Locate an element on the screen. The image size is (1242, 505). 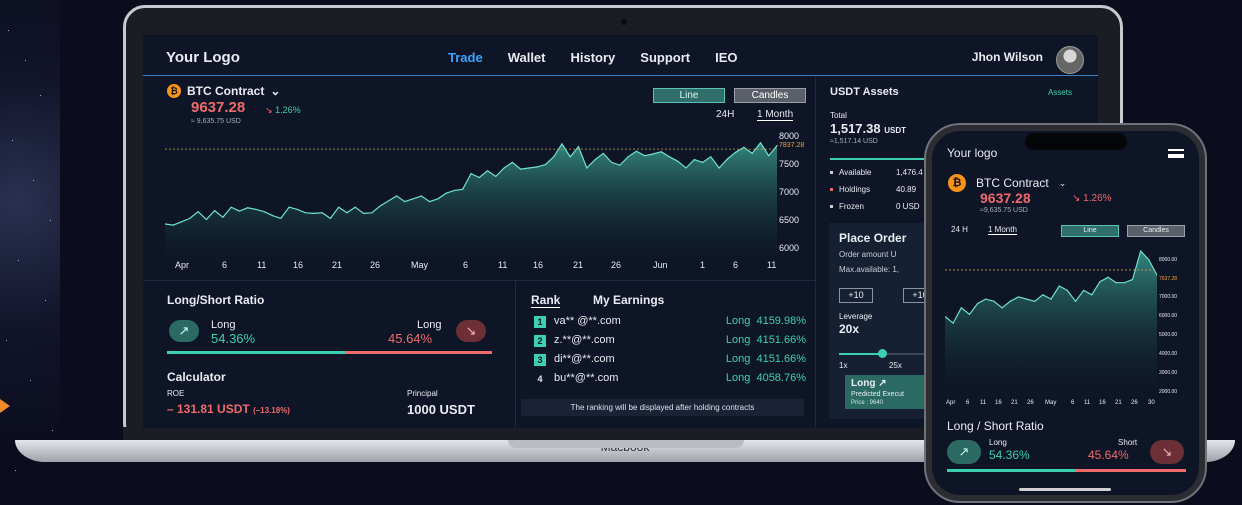
phone-series-area is located at coordinates (1051, 325).